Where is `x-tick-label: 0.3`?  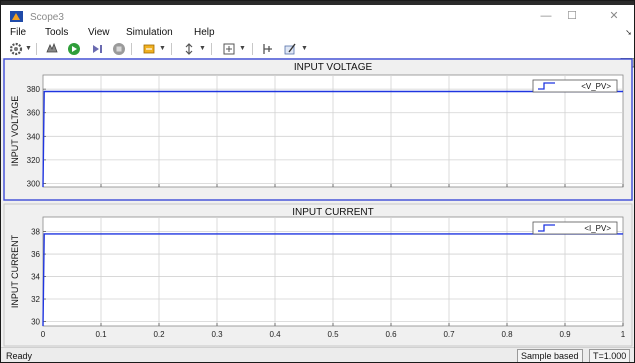 x-tick-label: 0.3 is located at coordinates (217, 334).